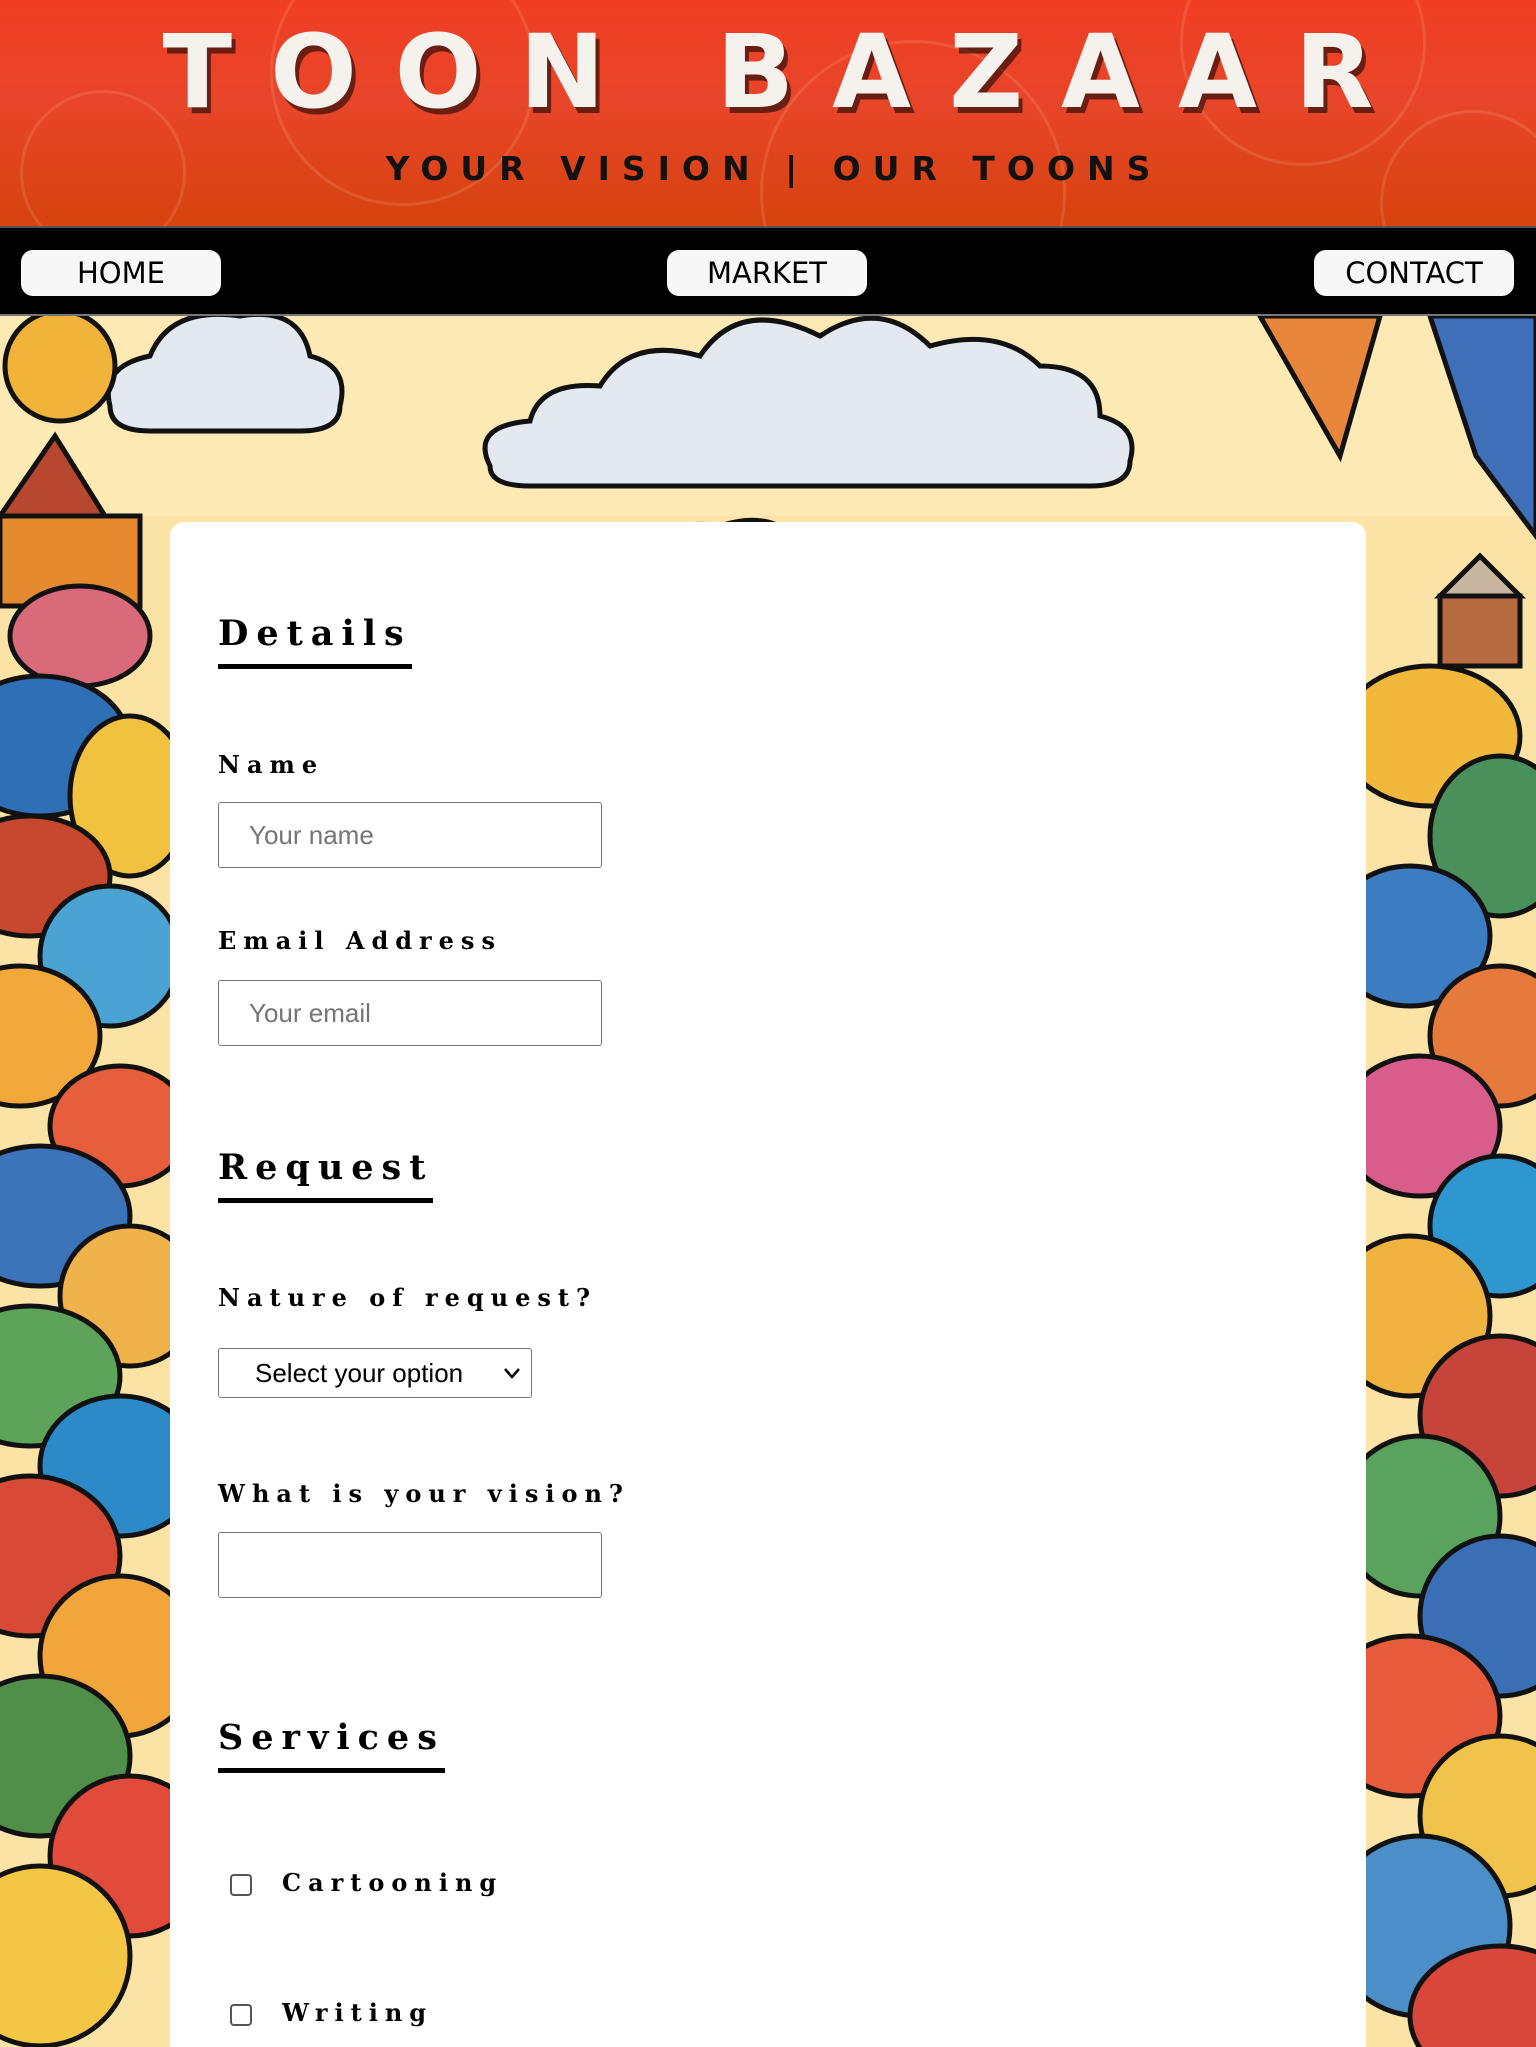  What do you see at coordinates (787, 72) in the screenshot?
I see `site-title: TOON BAZAAR` at bounding box center [787, 72].